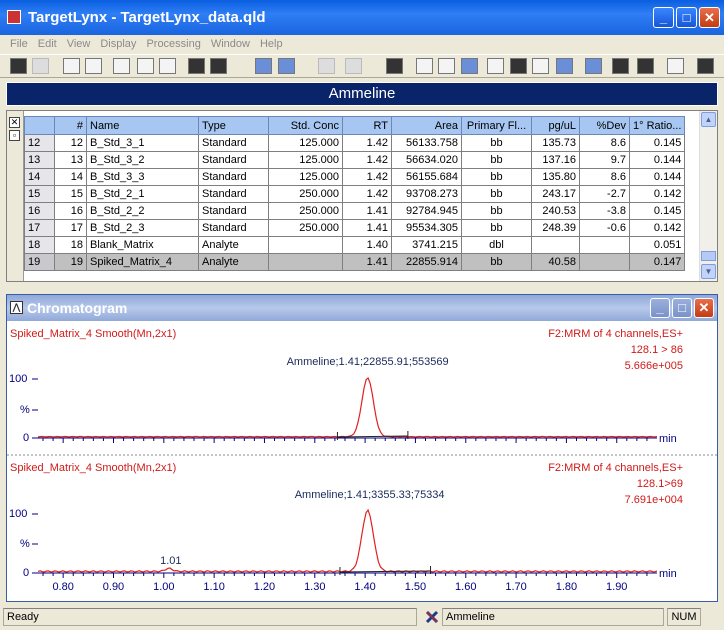 The width and height of the screenshot is (724, 630). Describe the element at coordinates (39, 211) in the screenshot. I see `row-header: 16` at that location.